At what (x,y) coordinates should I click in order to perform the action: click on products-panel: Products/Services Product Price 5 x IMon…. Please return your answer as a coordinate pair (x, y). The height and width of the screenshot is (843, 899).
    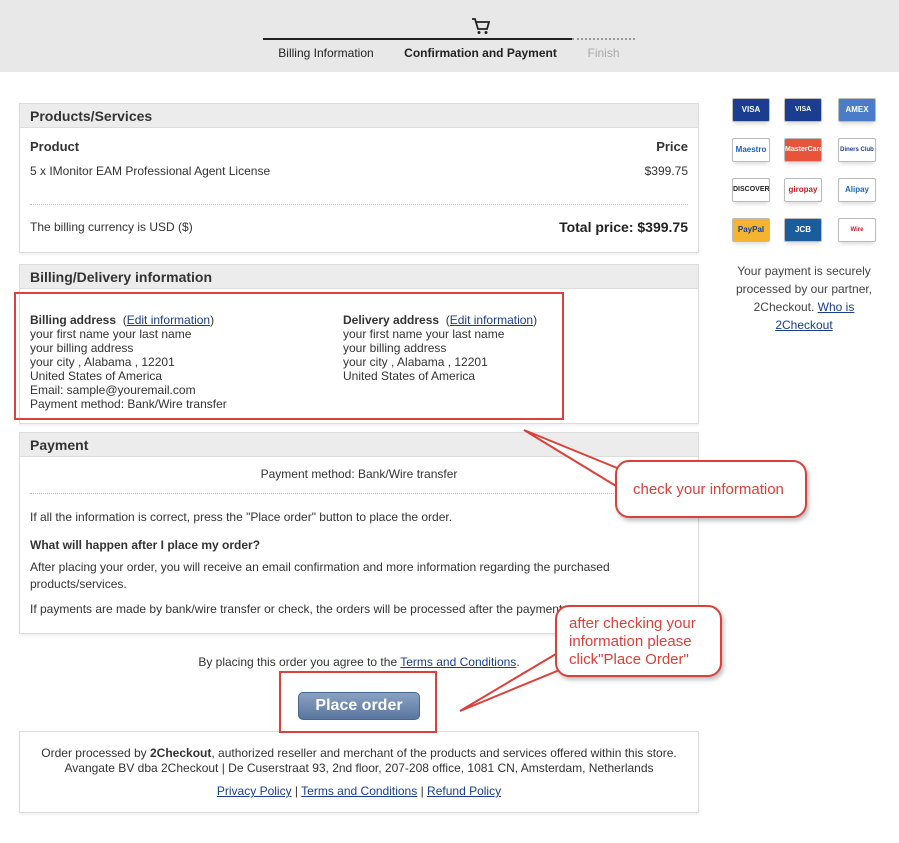
    Looking at the image, I should click on (359, 178).